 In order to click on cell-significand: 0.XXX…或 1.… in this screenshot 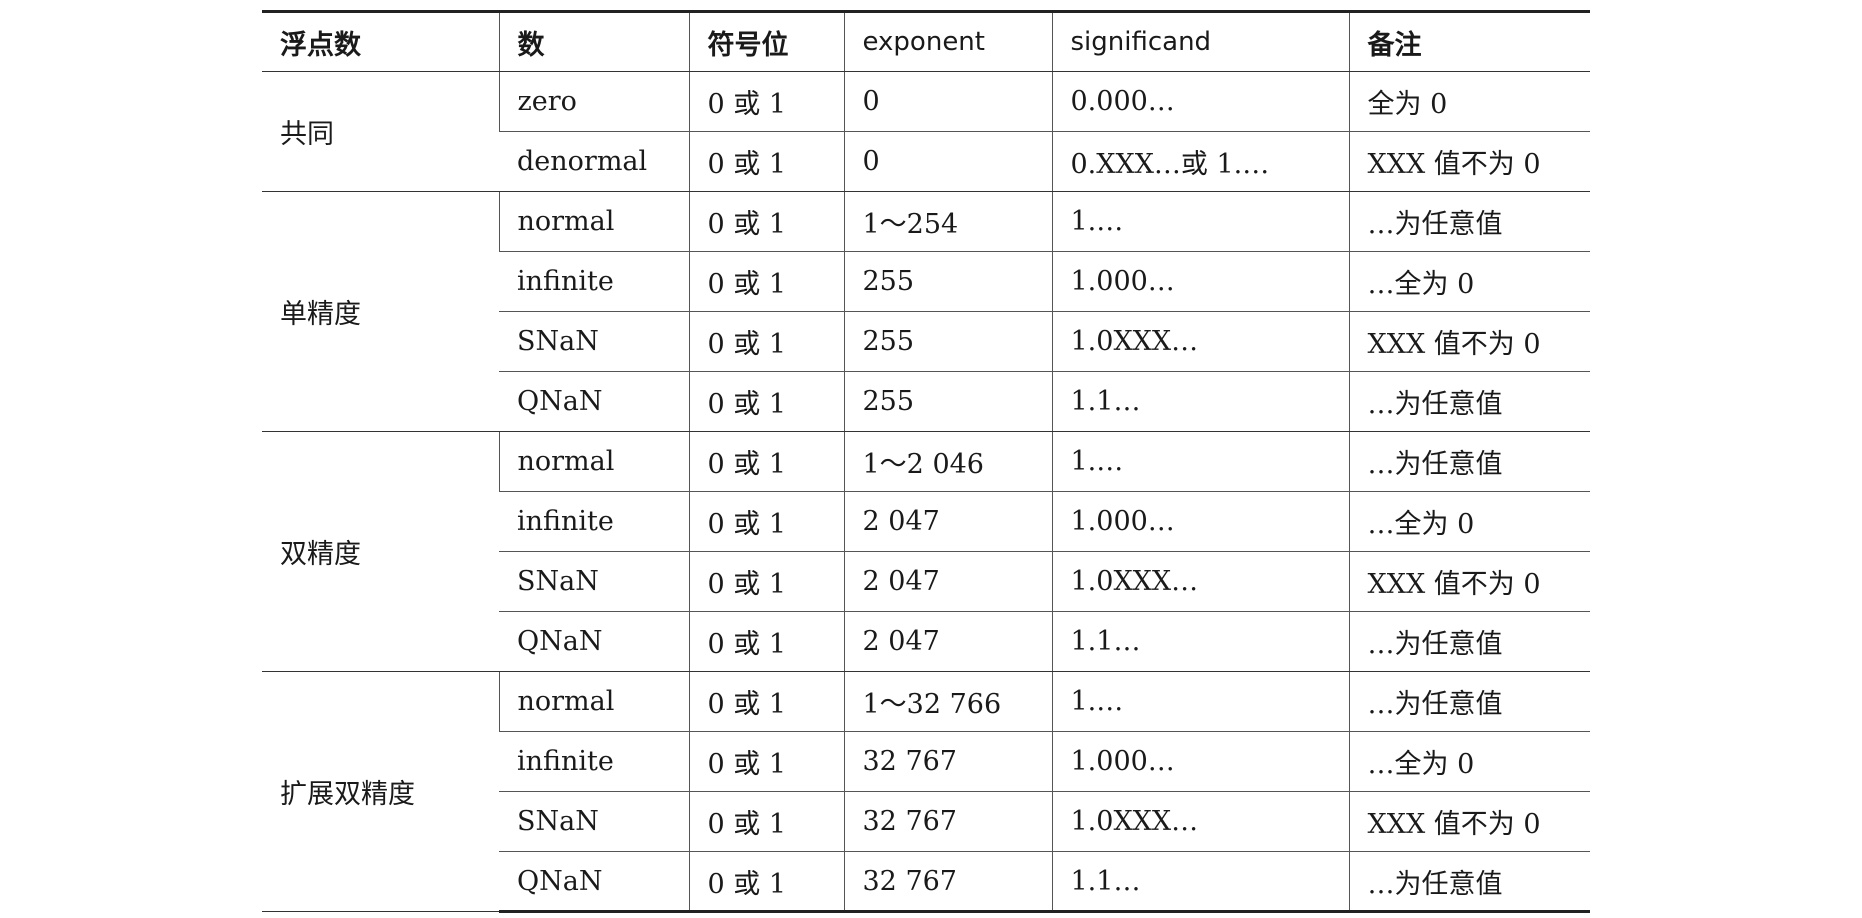, I will do `click(1200, 161)`.